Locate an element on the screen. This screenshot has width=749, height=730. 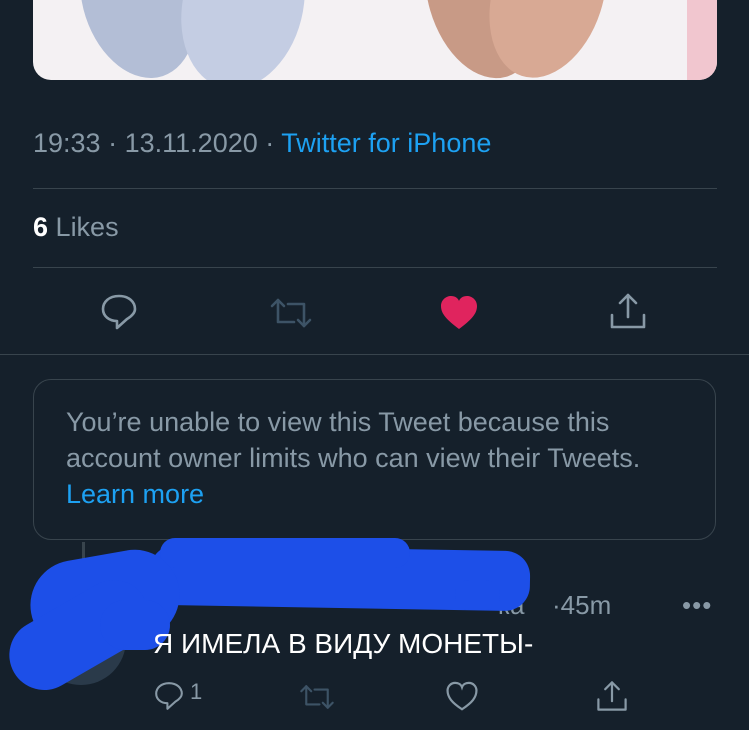
reply-retweet-icon is located at coordinates (317, 698).